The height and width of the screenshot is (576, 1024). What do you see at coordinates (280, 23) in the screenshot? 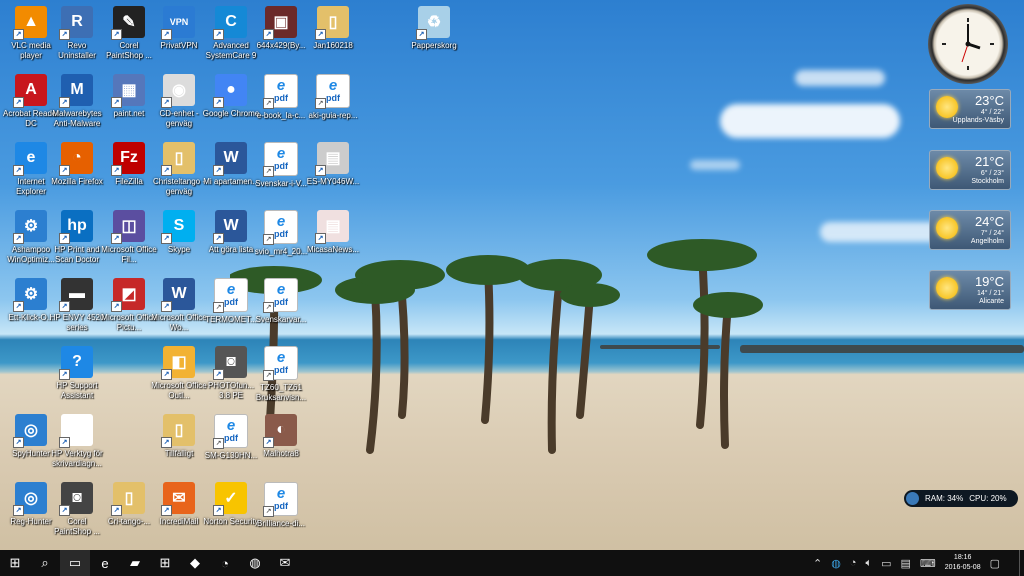
I see `image-thumbnail-icon: ▣ ↗` at bounding box center [280, 23].